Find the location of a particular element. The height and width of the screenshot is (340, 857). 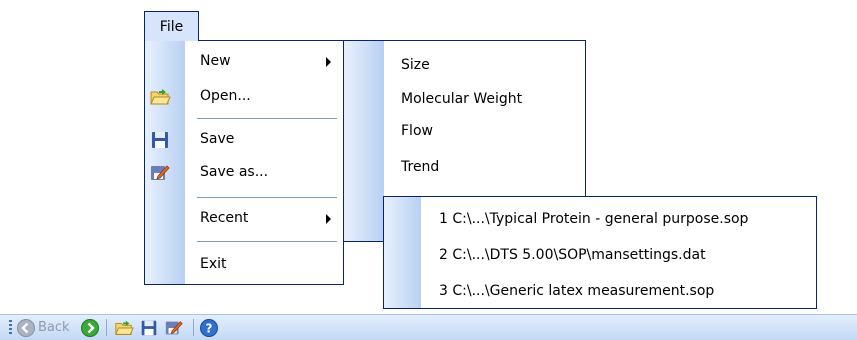

menu-item-recent: Recent is located at coordinates (244, 218).